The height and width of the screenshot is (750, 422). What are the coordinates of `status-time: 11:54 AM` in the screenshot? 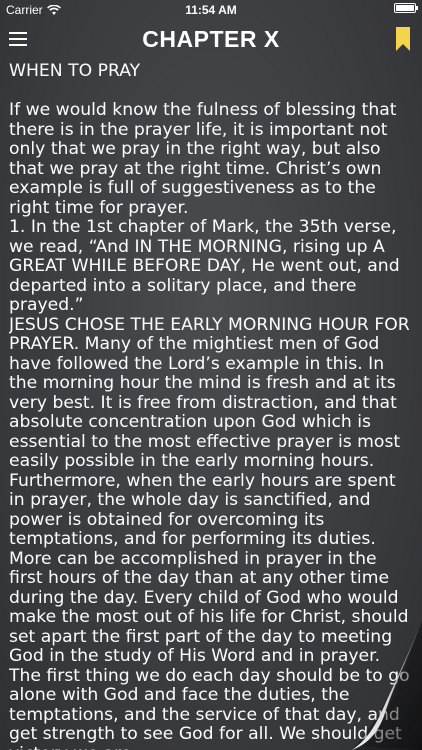 It's located at (211, 10).